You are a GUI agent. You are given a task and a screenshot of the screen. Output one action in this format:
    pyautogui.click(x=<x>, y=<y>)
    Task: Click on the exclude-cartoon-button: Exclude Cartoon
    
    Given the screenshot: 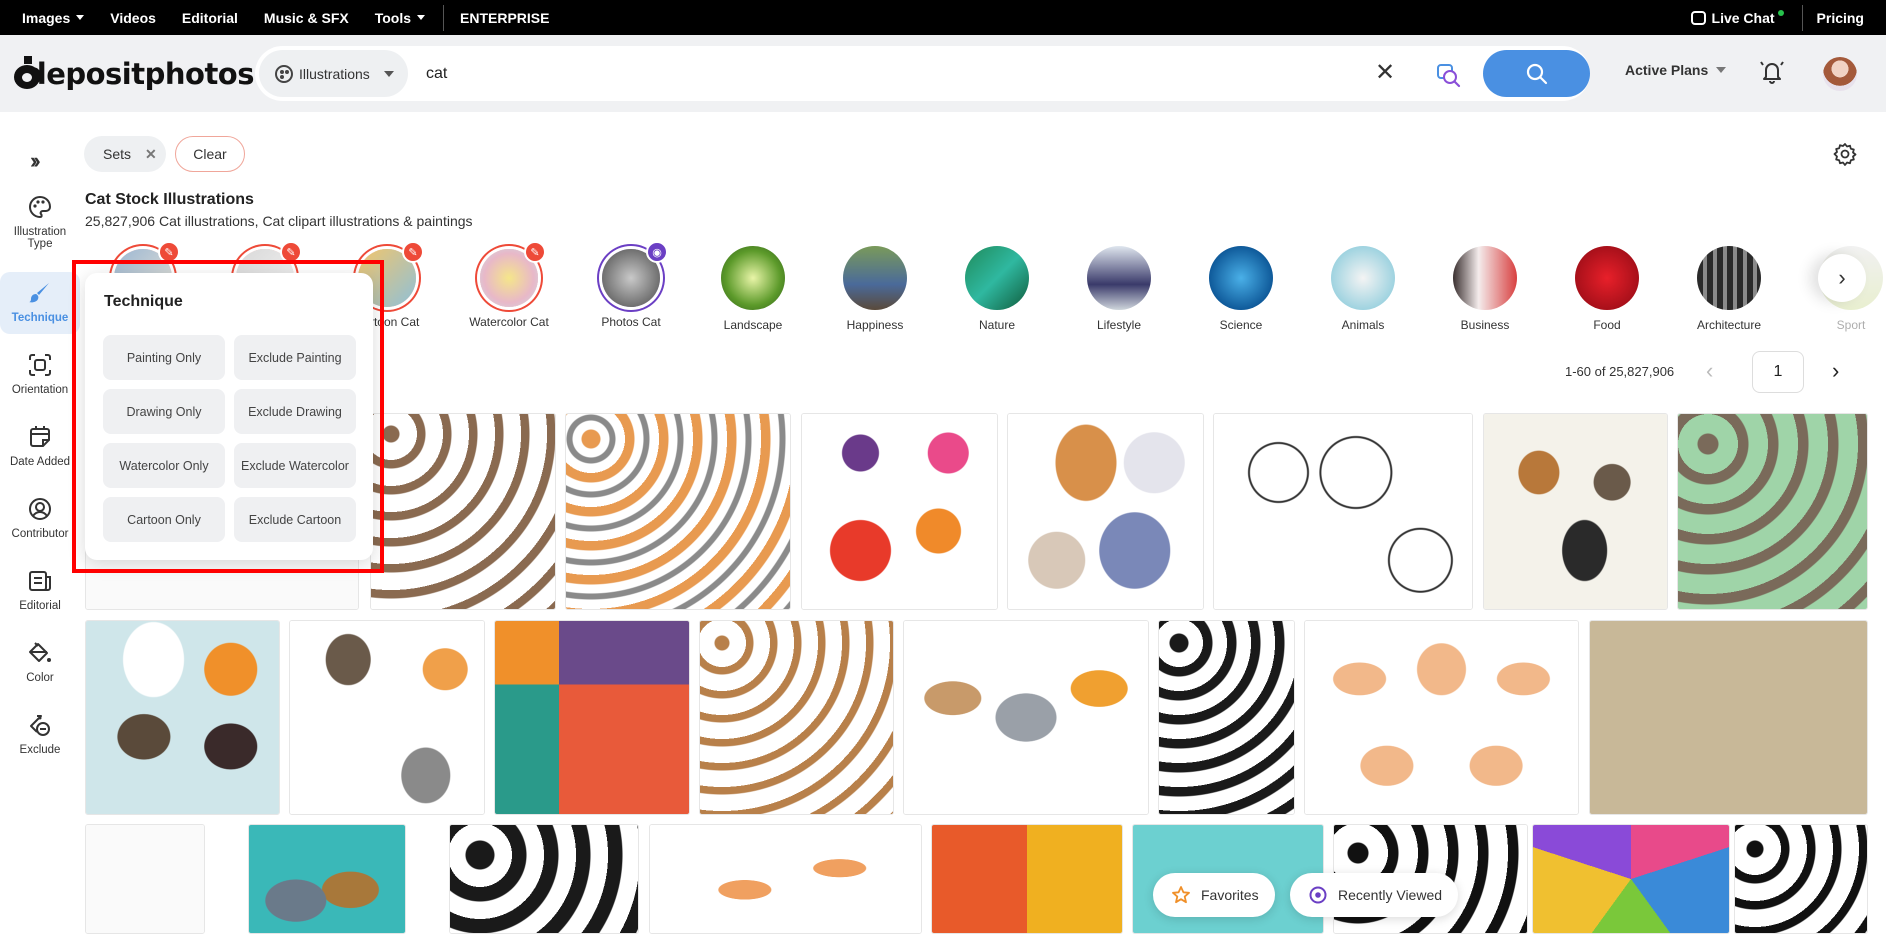 What is the action you would take?
    pyautogui.click(x=295, y=519)
    